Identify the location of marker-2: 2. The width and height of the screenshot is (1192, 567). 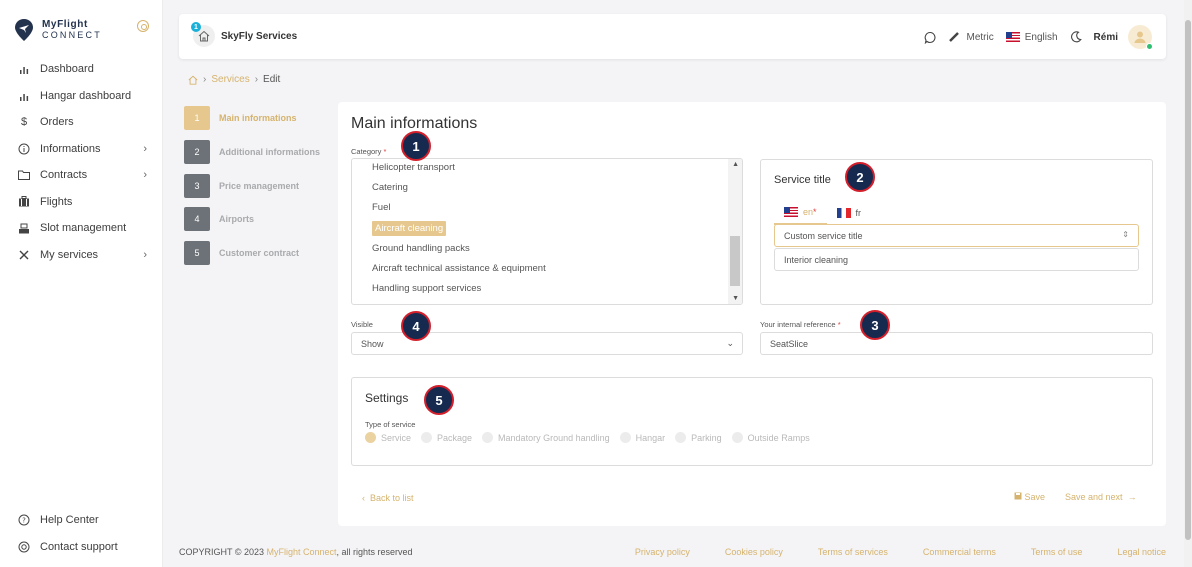
(860, 177).